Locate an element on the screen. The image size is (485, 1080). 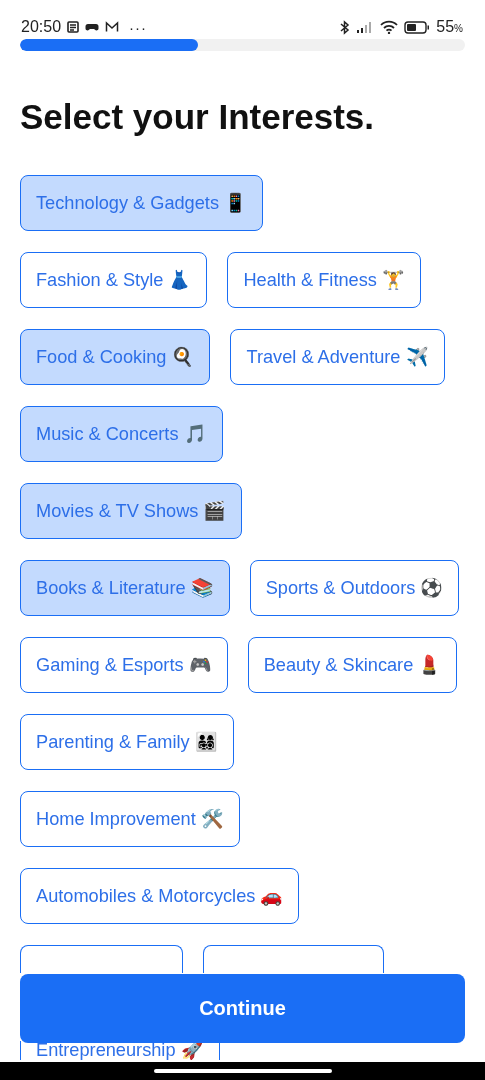
interest-chip: Technology & Gadgets 📱 is located at coordinates (142, 203).